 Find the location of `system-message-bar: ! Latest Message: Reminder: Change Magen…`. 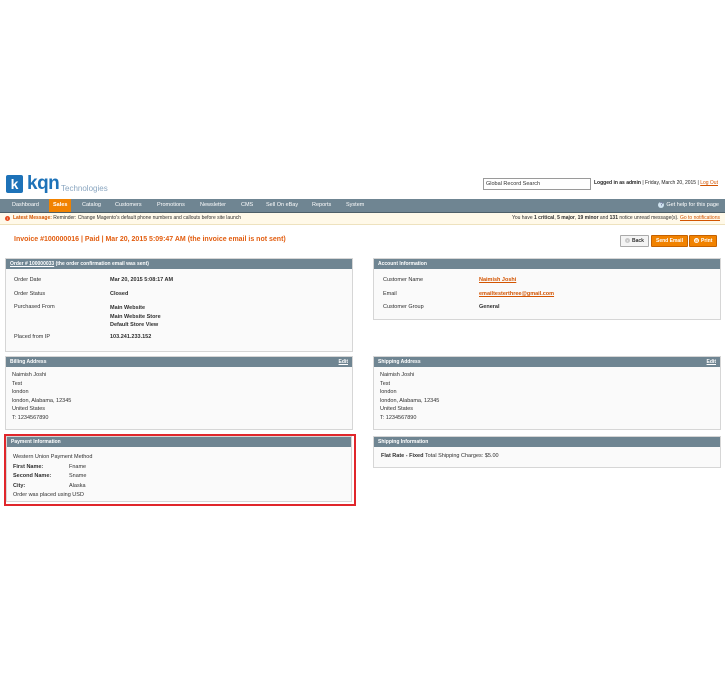

system-message-bar: ! Latest Message: Reminder: Change Magen… is located at coordinates (362, 219).